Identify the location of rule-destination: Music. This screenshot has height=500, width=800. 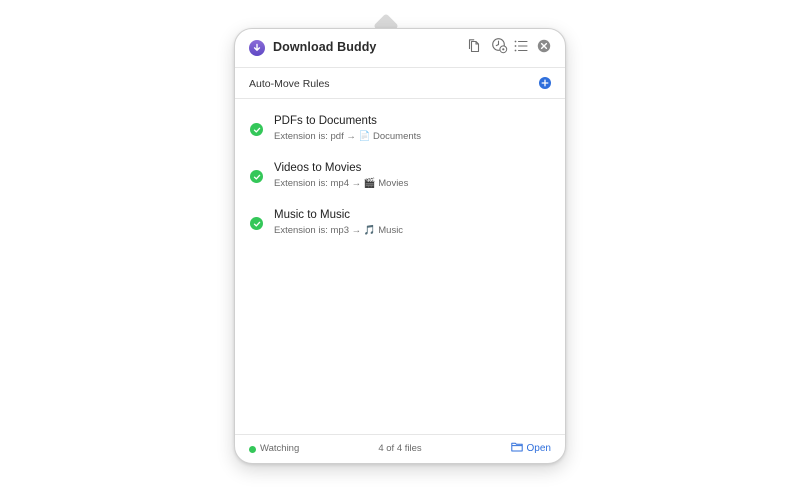
(391, 230).